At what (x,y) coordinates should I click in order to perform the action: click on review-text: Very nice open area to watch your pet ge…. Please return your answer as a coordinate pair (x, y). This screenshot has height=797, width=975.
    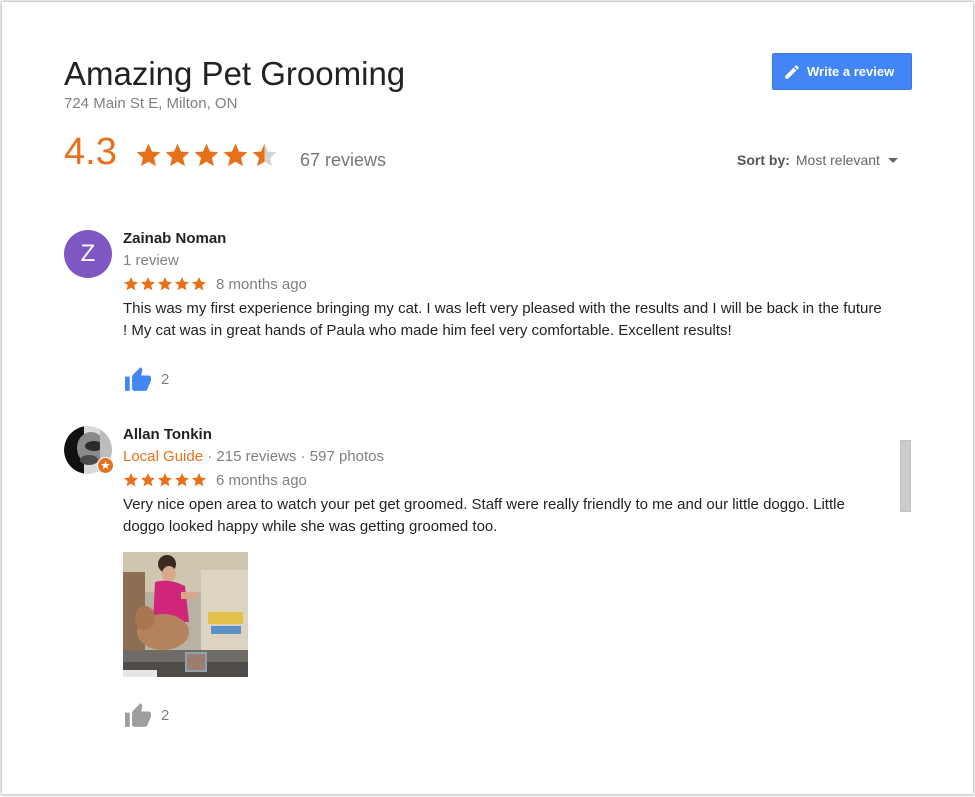
    Looking at the image, I should click on (484, 515).